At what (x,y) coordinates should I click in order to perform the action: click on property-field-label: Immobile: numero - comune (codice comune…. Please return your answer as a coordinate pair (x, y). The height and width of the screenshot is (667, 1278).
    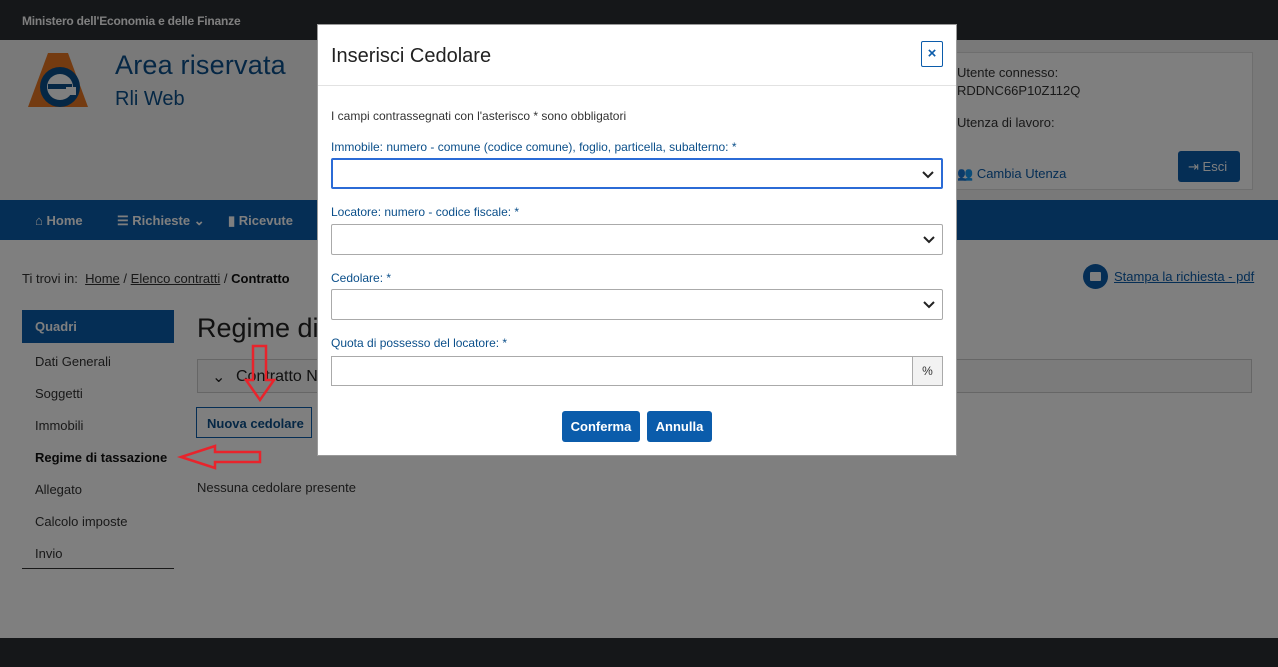
    Looking at the image, I should click on (534, 147).